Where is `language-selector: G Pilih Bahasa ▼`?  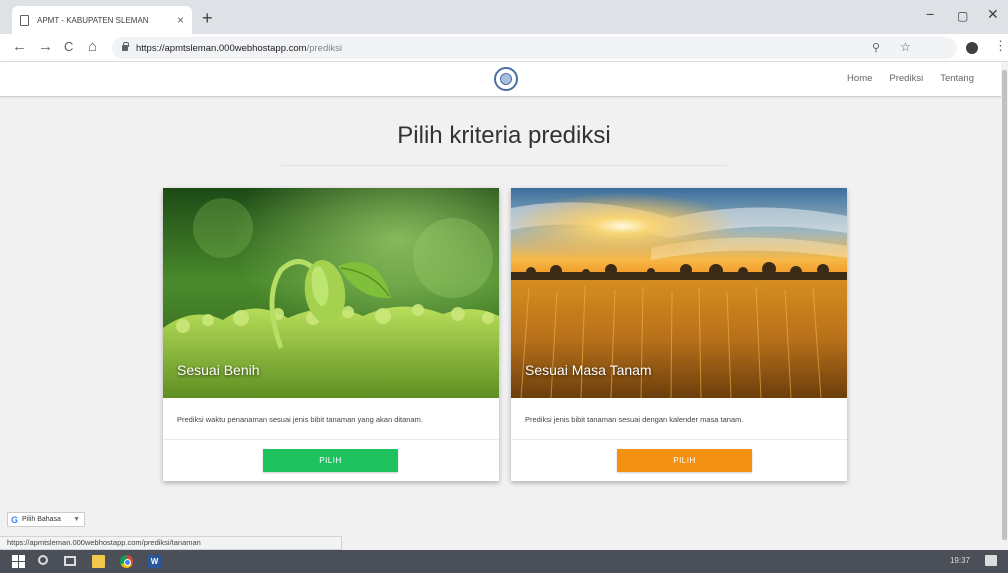 language-selector: G Pilih Bahasa ▼ is located at coordinates (46, 519).